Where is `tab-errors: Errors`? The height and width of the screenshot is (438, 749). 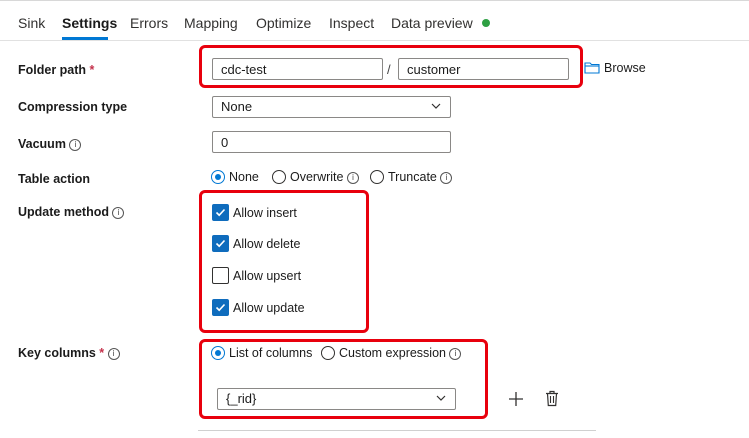 tab-errors: Errors is located at coordinates (149, 23).